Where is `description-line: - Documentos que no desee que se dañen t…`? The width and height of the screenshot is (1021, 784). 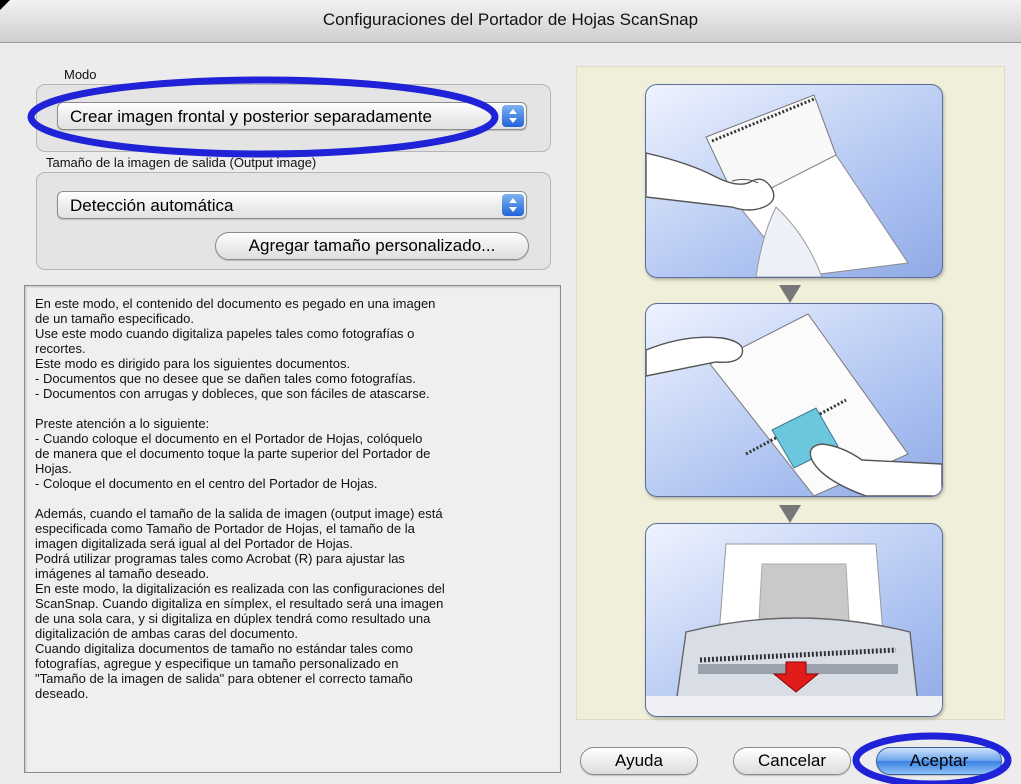
description-line: - Documentos que no desee que se dañen t… is located at coordinates (225, 378).